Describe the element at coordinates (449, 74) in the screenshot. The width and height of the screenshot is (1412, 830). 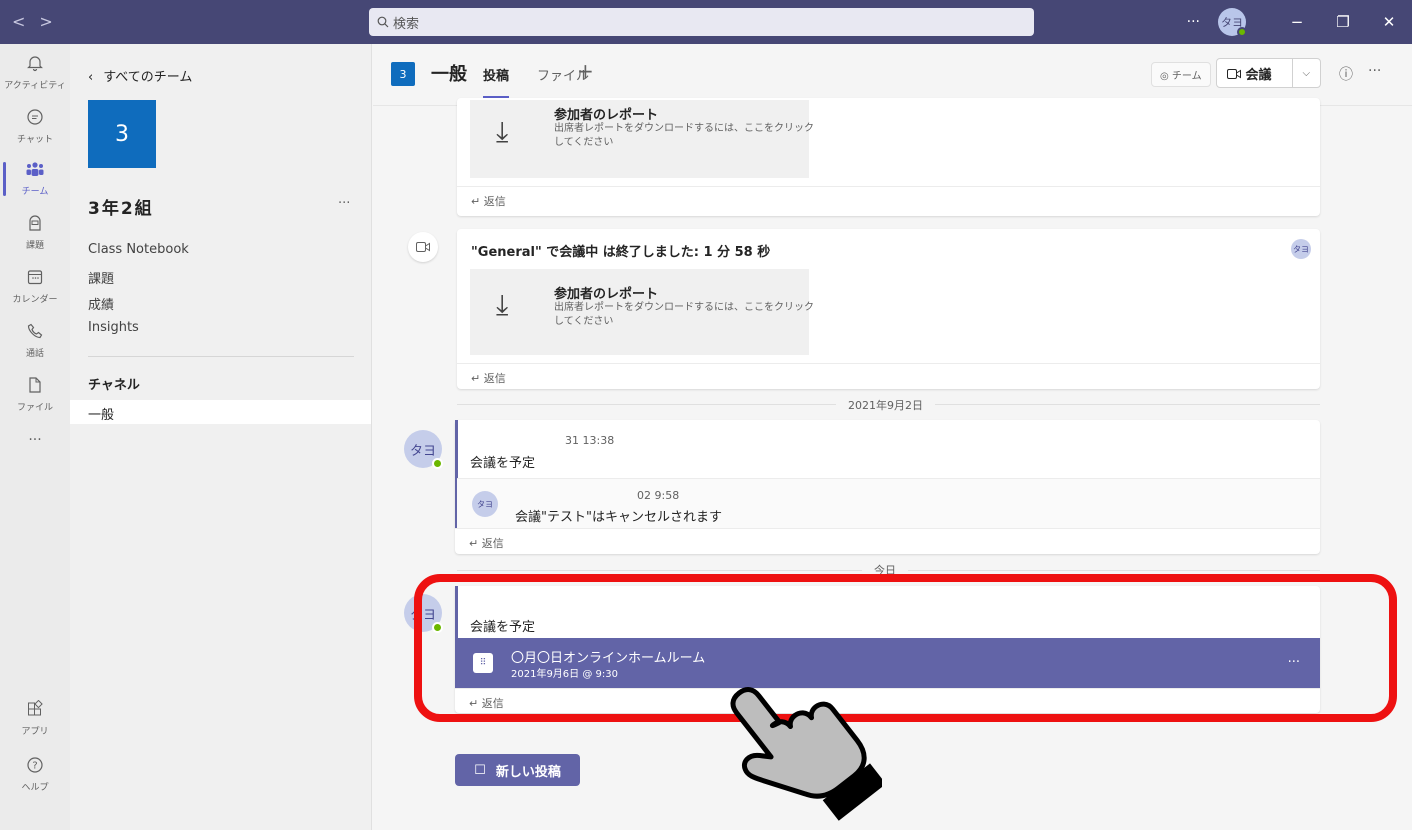
I see `channel-name: 一般` at that location.